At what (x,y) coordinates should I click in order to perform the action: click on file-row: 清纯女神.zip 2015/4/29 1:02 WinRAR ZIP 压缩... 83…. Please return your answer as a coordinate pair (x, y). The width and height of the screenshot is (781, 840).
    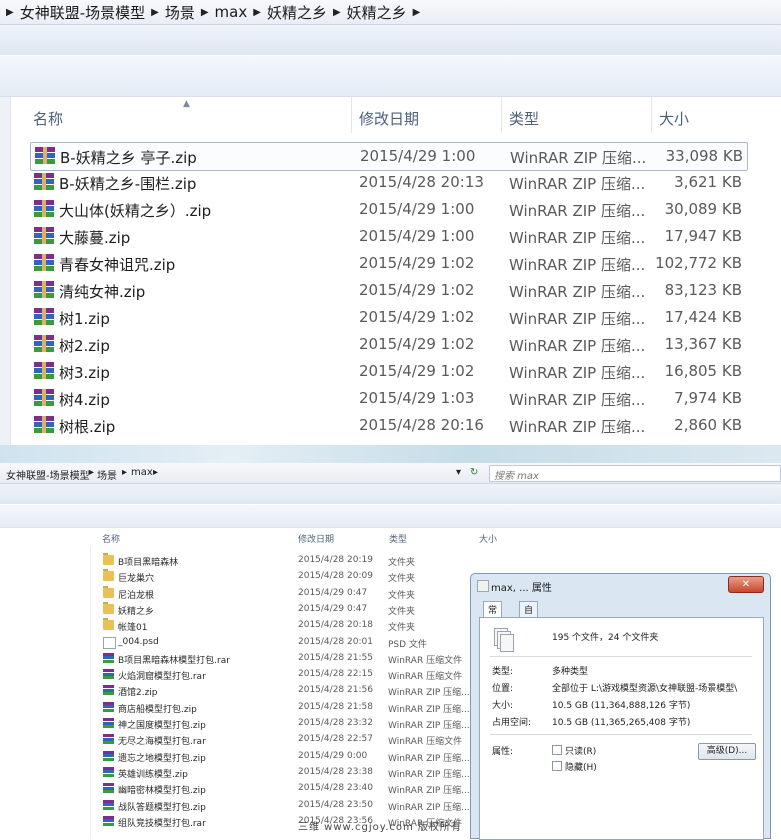
    Looking at the image, I should click on (388, 290).